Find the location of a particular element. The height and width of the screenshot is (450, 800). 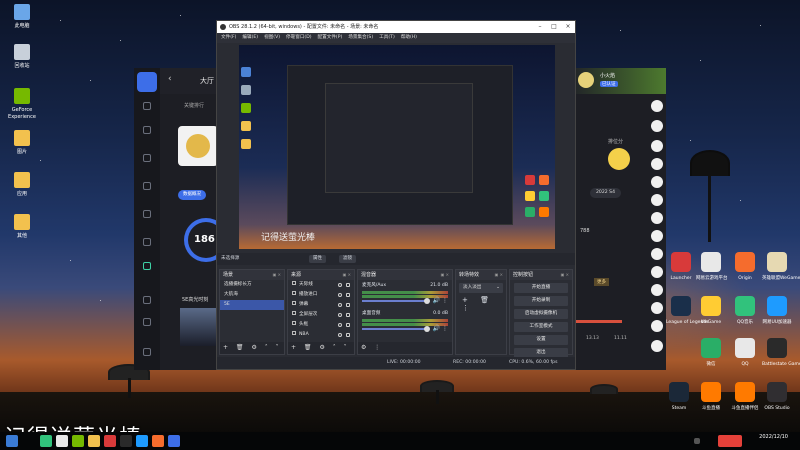

scene-item: 大航海 is located at coordinates (252, 295).